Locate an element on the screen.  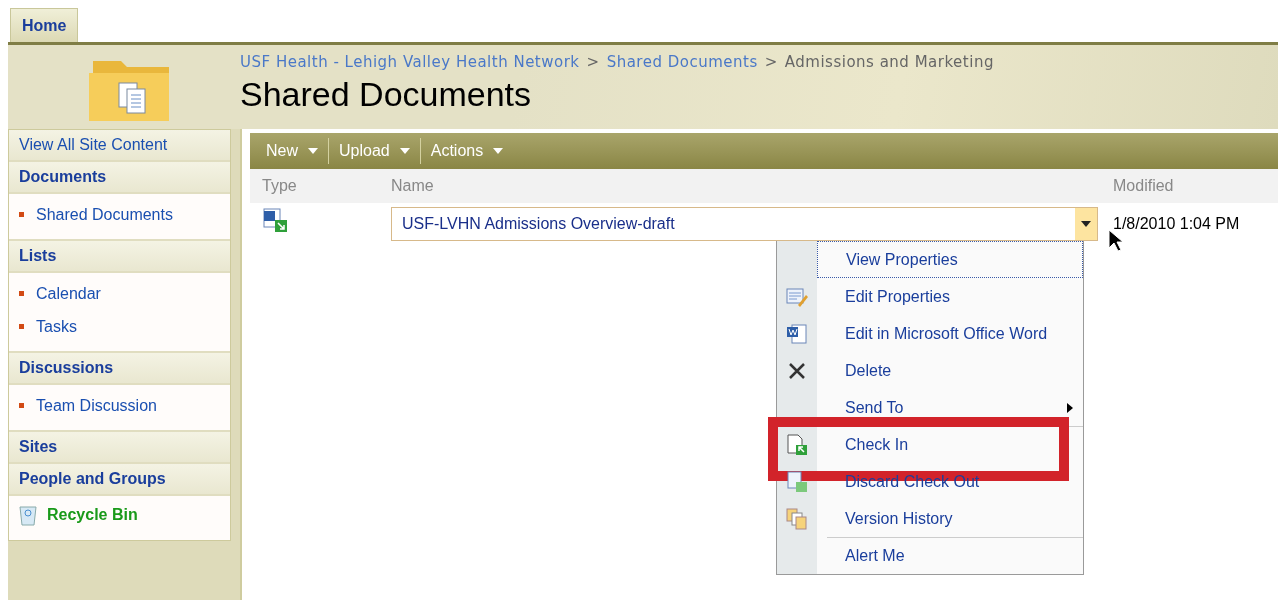
stacked-pages-icon is located at coordinates (797, 518).